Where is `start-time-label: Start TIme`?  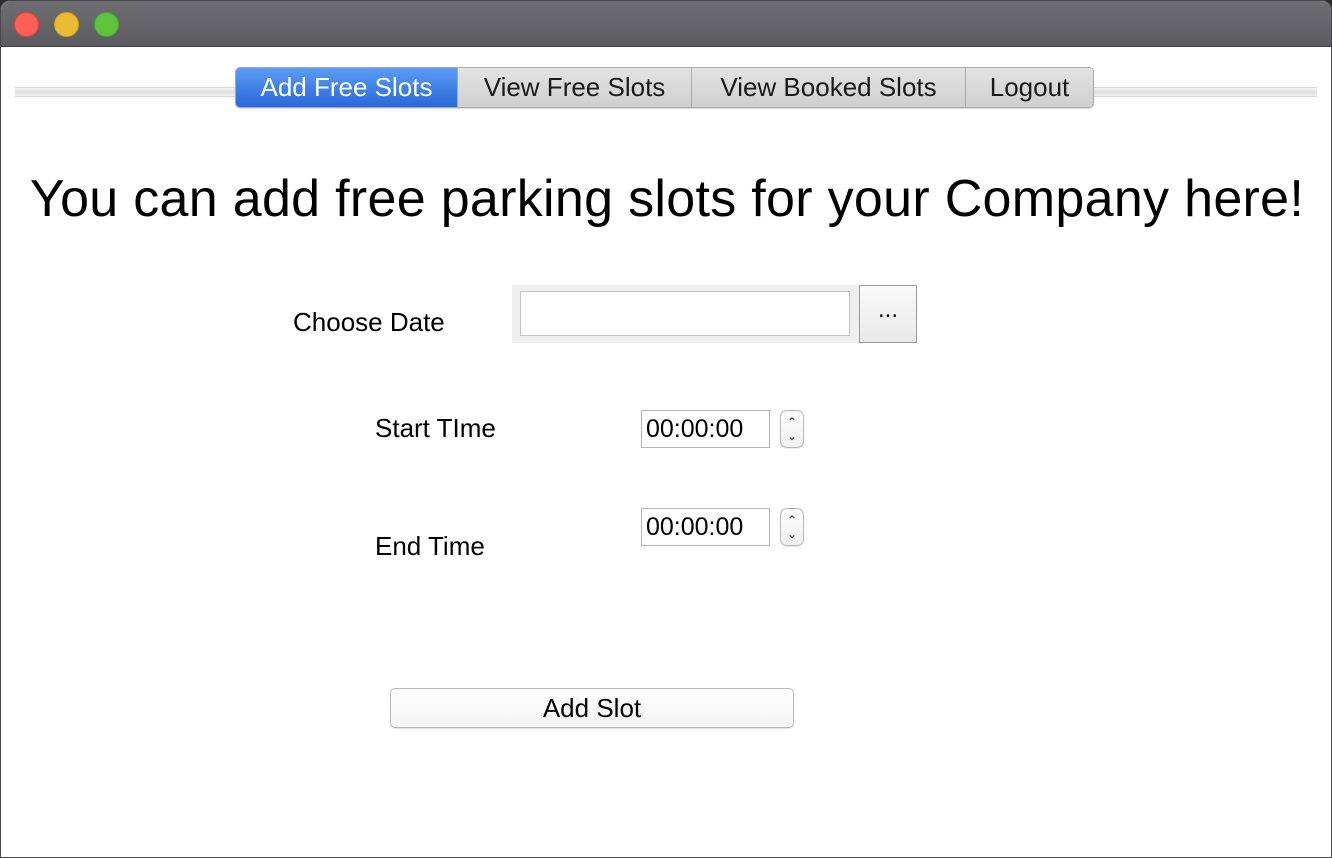 start-time-label: Start TIme is located at coordinates (435, 428).